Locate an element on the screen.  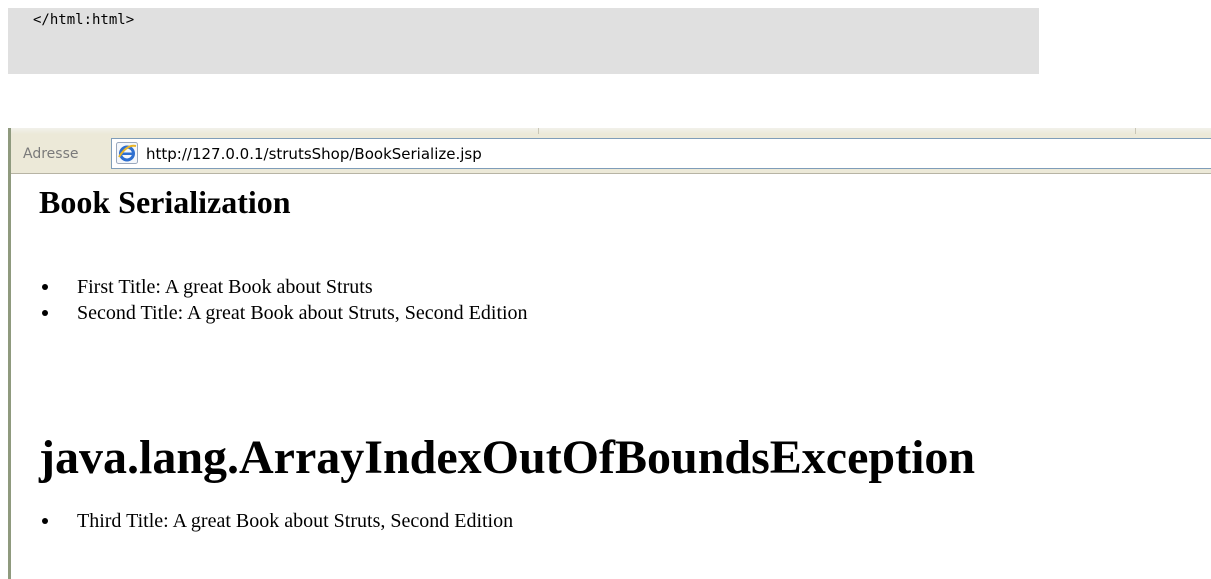
address-label: Adresse is located at coordinates (51, 154).